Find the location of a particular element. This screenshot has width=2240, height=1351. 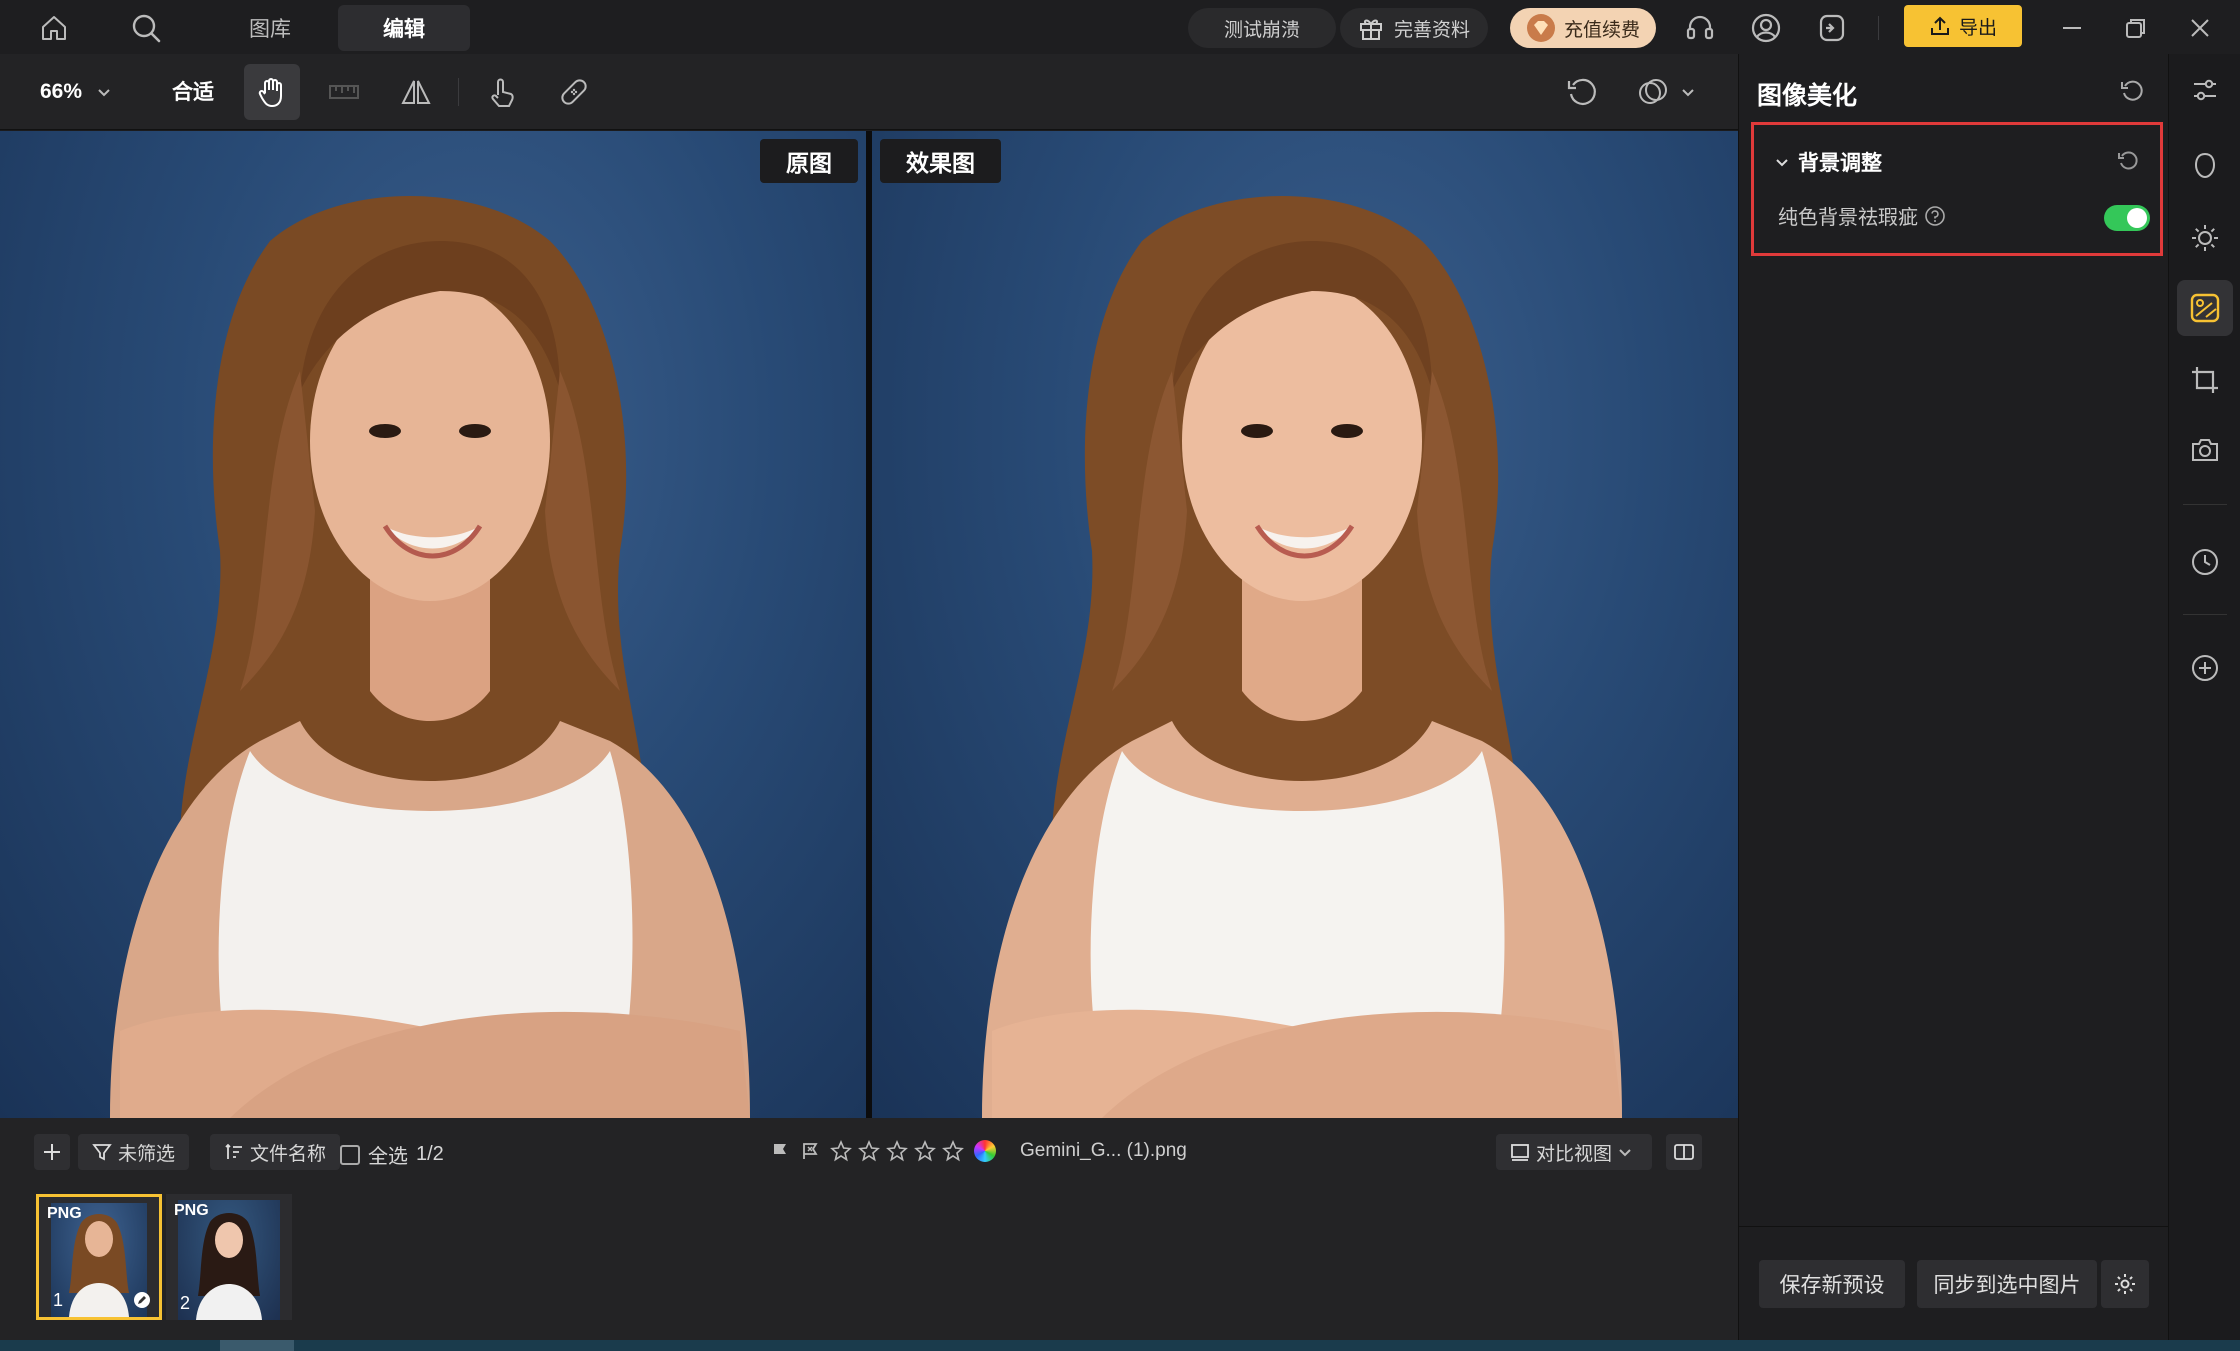

touch-icon is located at coordinates (502, 92).